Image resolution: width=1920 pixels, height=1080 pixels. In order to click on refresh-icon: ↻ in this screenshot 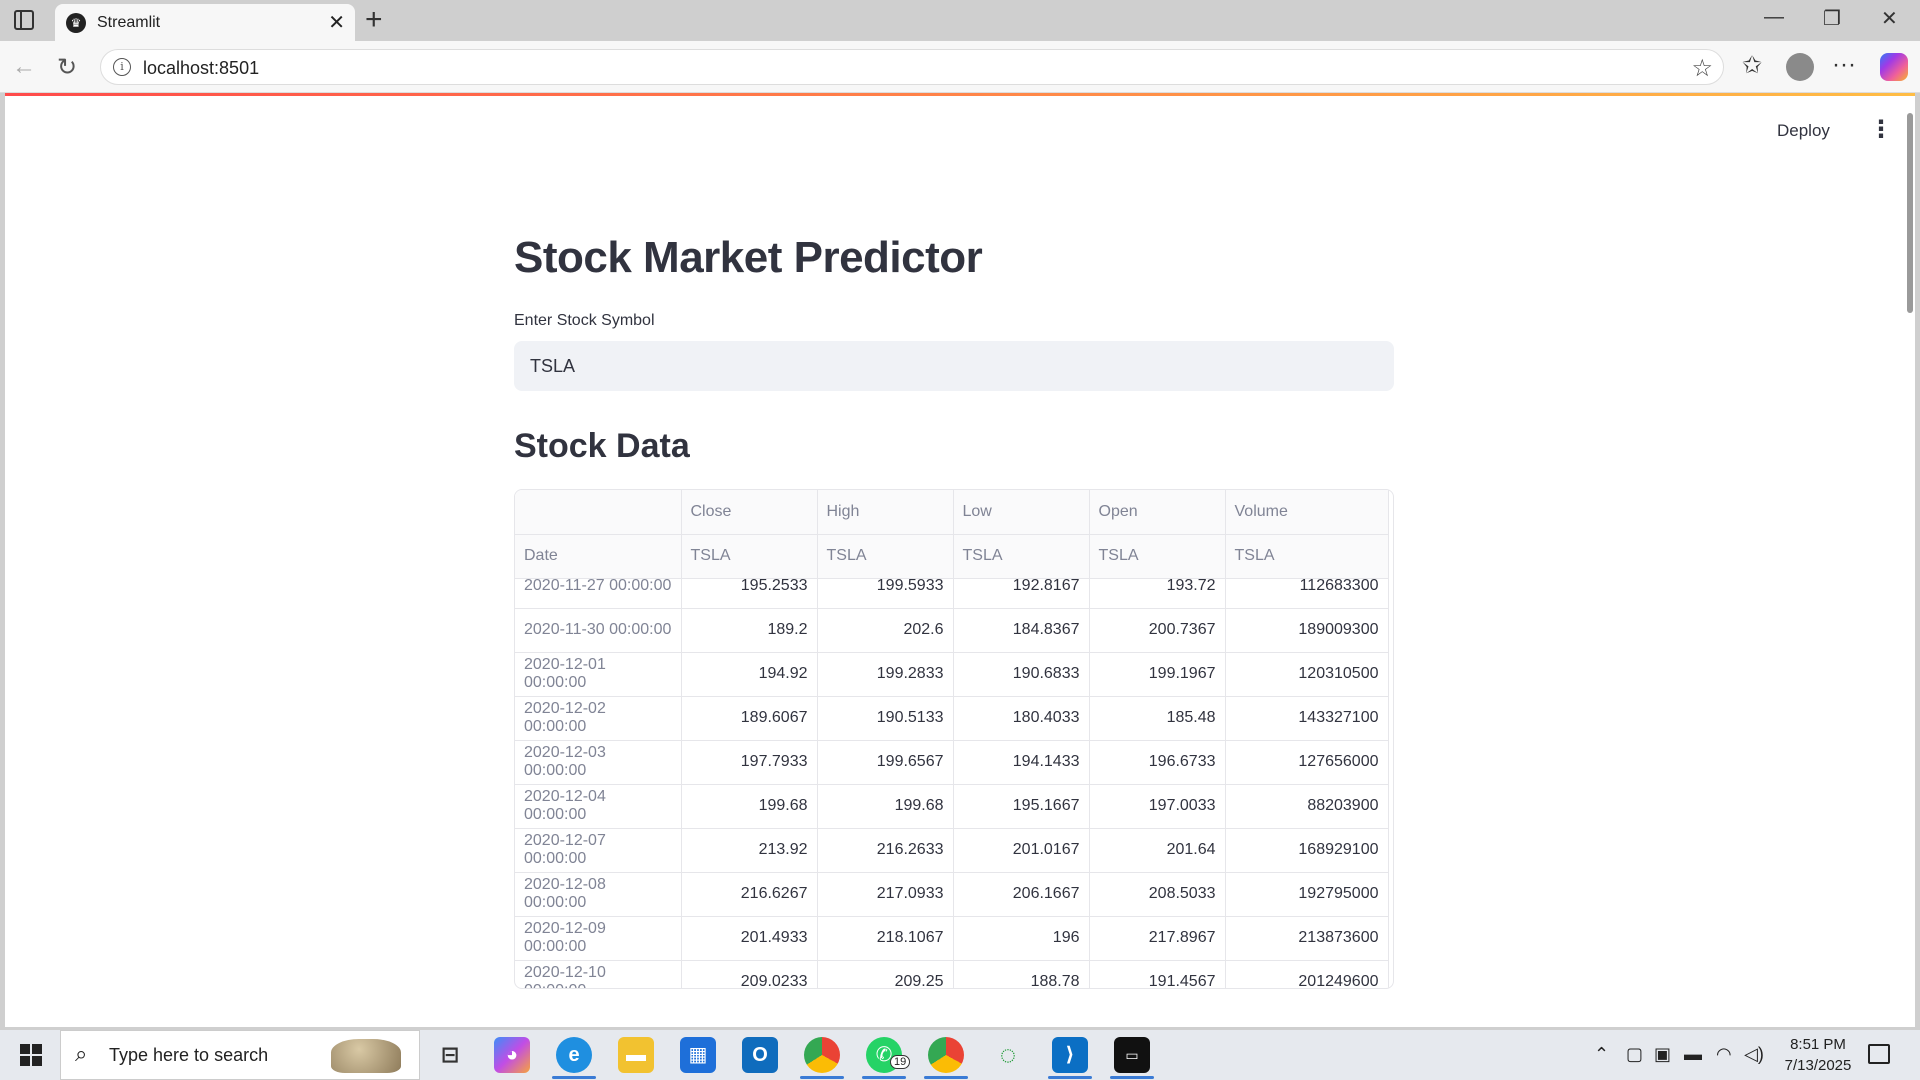, I will do `click(67, 67)`.